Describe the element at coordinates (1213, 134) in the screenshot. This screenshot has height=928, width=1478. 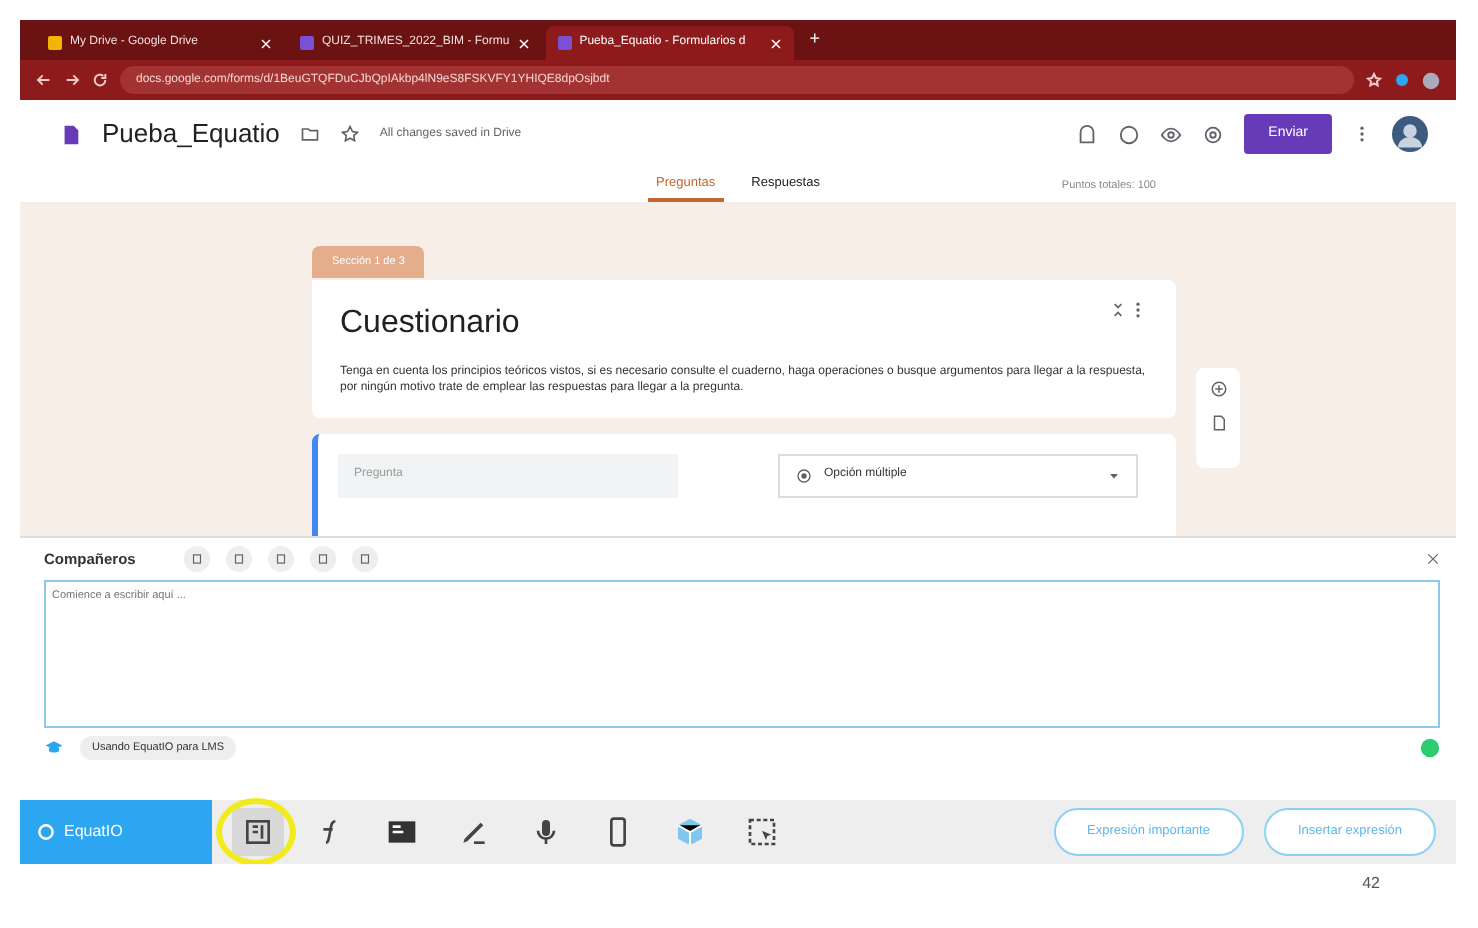
I see `settings-icon` at that location.